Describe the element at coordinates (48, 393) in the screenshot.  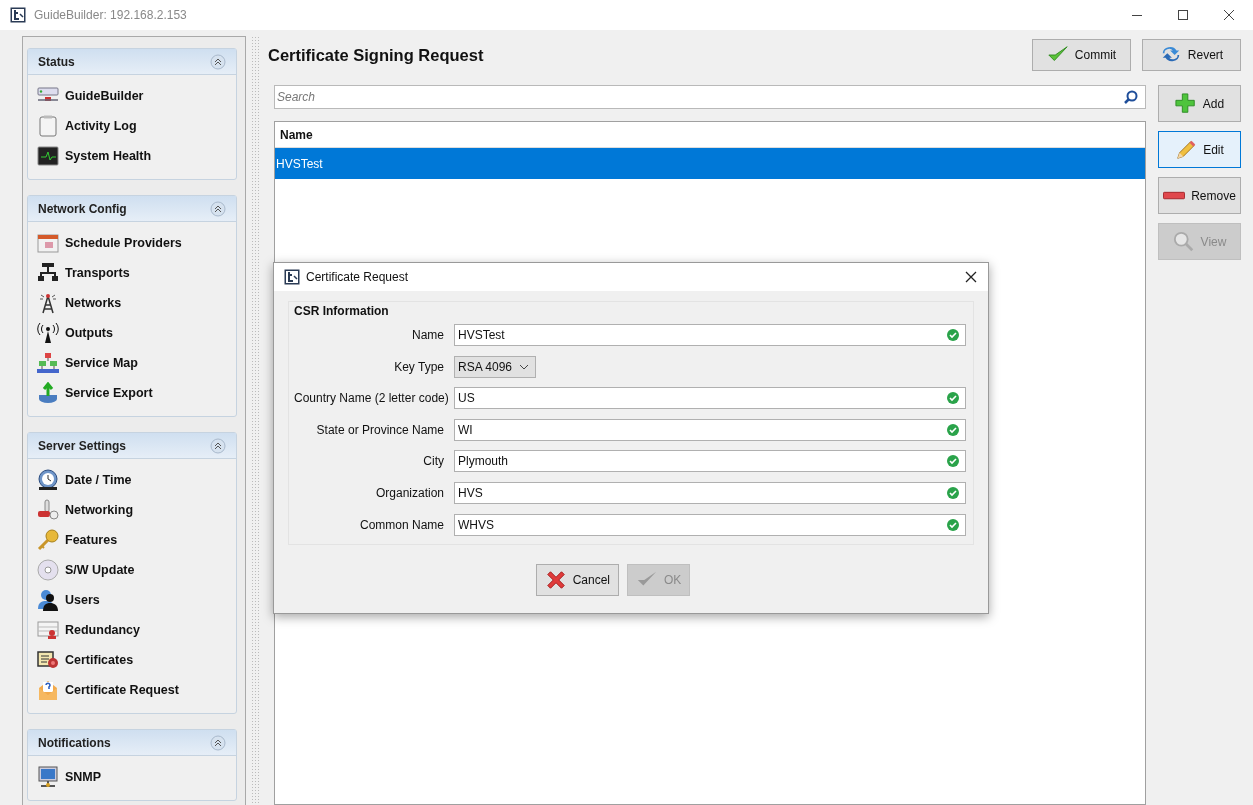
I see `upload-disk-icon` at that location.